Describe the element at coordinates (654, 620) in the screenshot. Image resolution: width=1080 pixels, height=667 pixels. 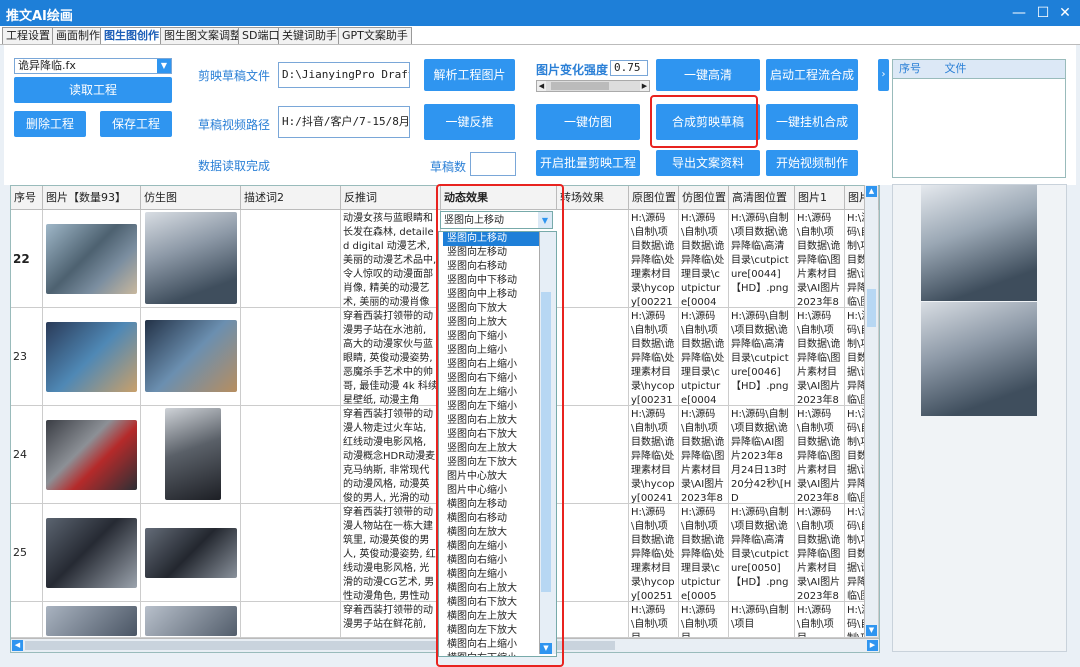
I see `orig-path-cell: H:\源码\自制\项目` at that location.